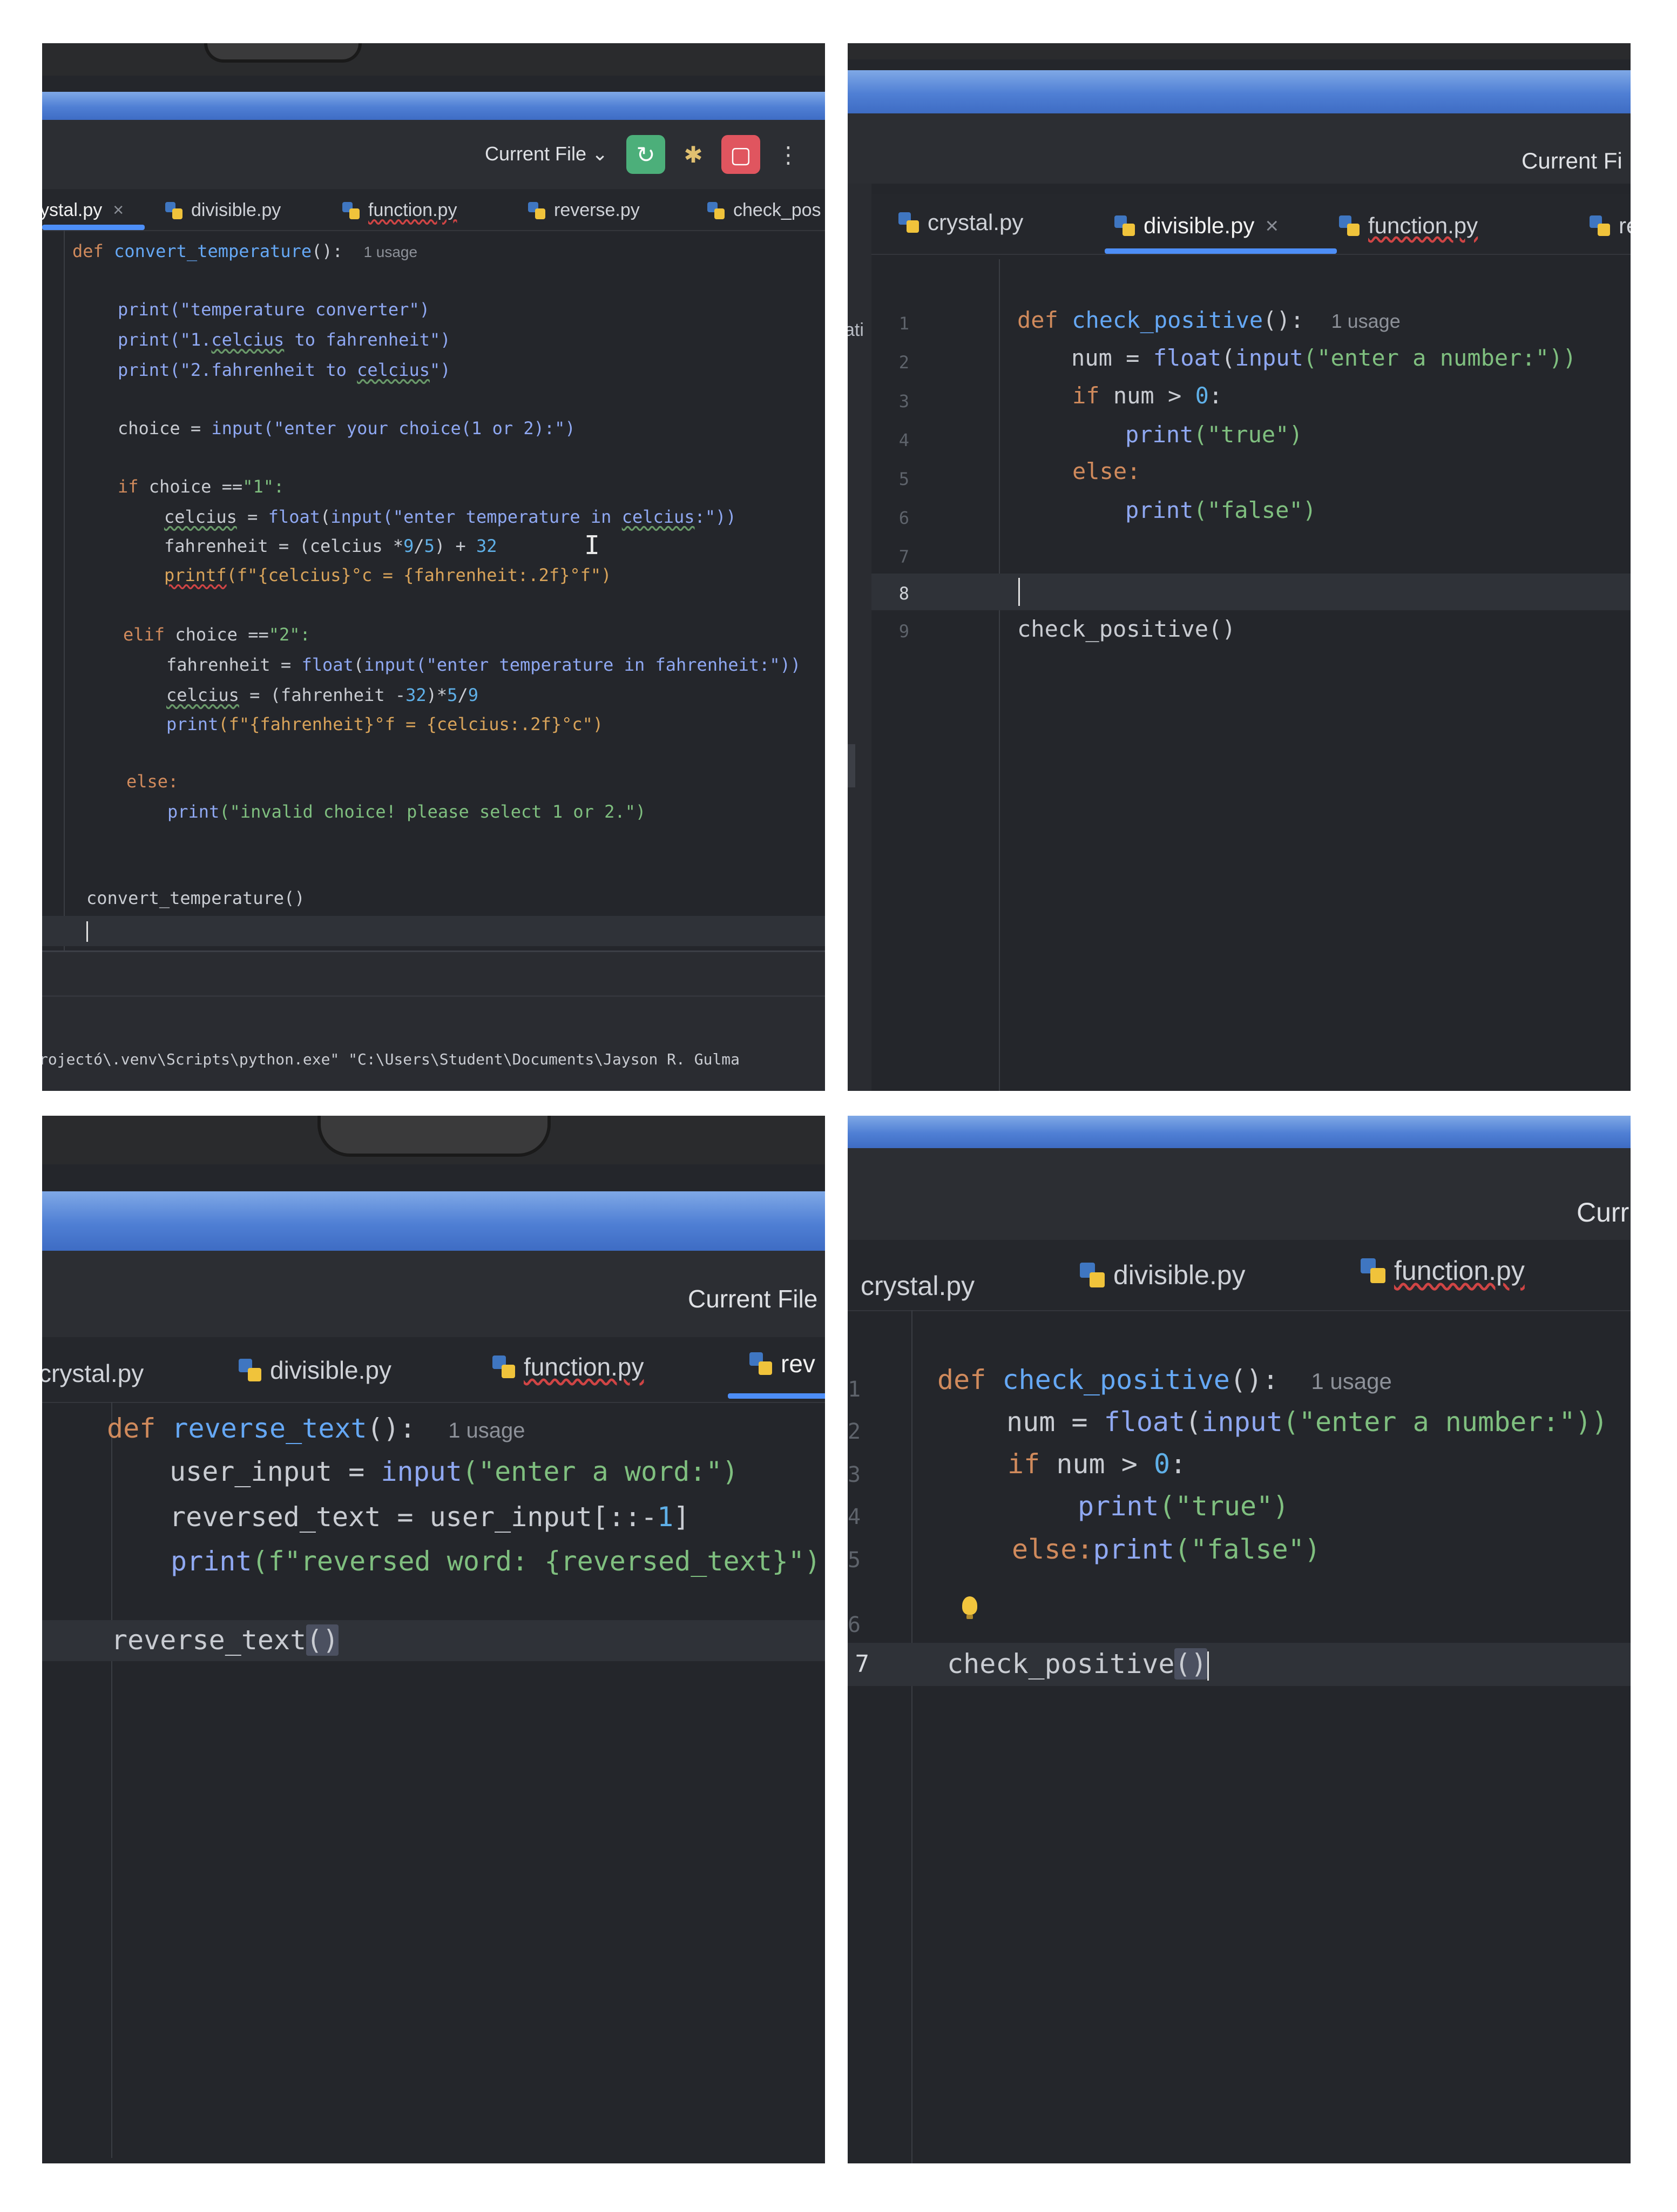  What do you see at coordinates (202, 486) in the screenshot?
I see `code-line: if choice =="1":` at bounding box center [202, 486].